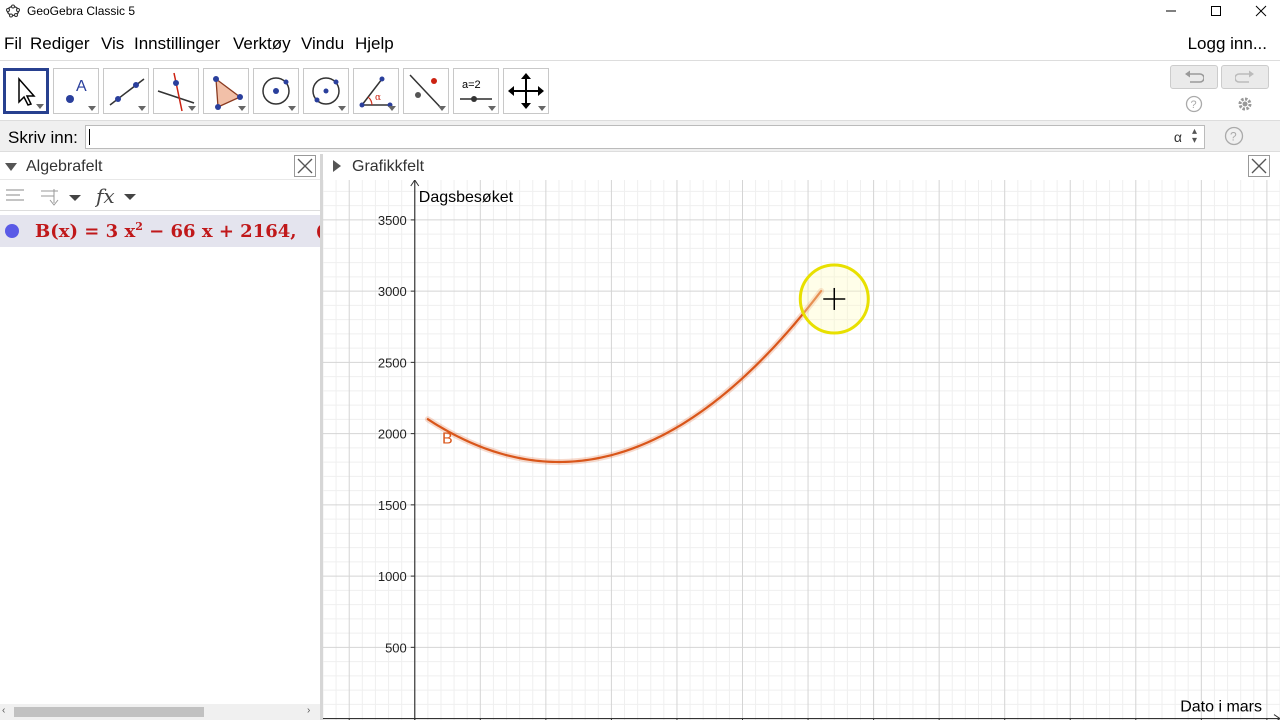 This screenshot has width=1280, height=720. What do you see at coordinates (81, 86) in the screenshot?
I see `svg-text: A` at bounding box center [81, 86].